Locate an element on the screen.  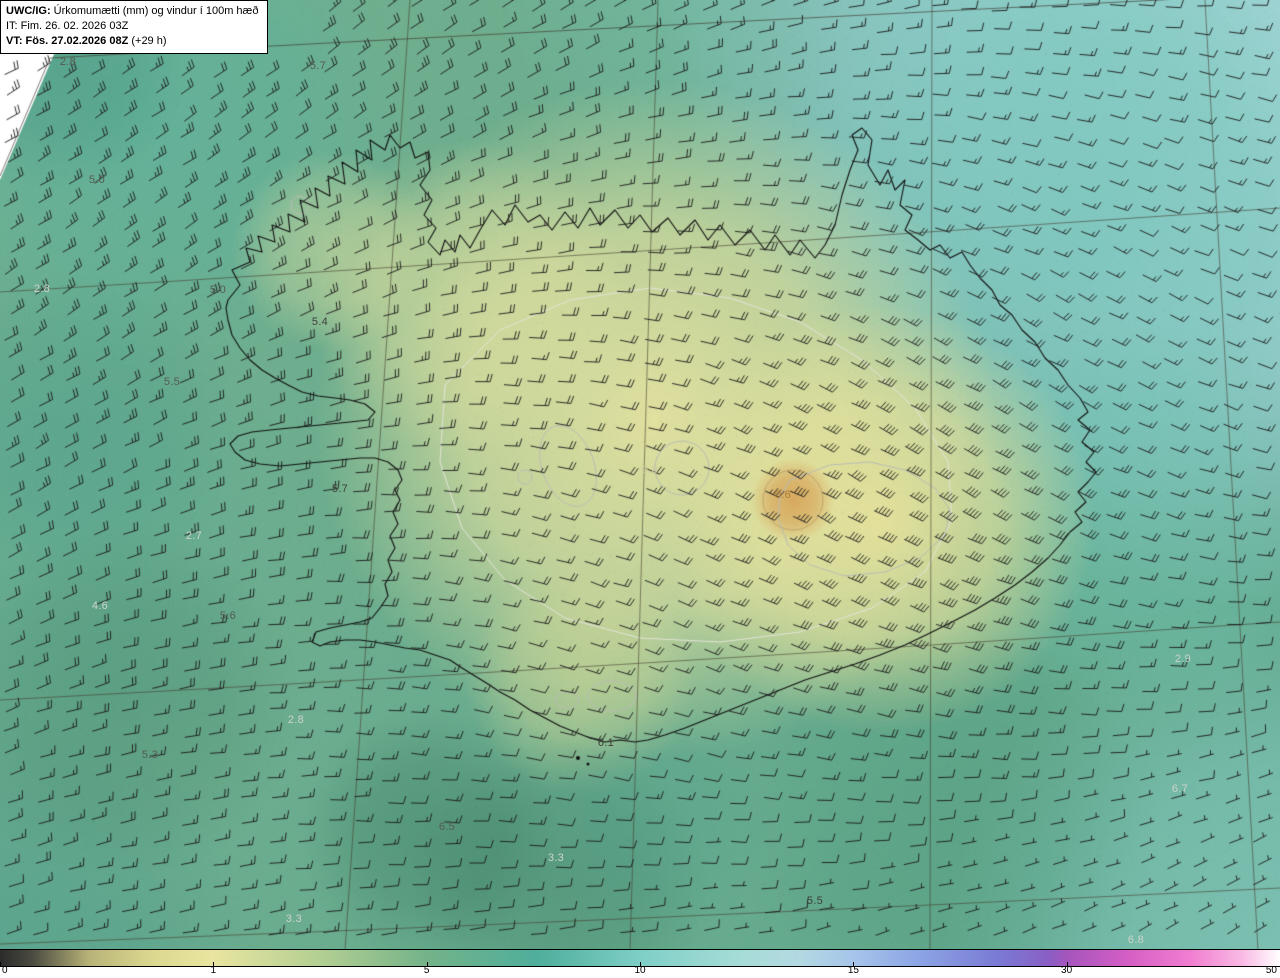
colorbar-tick-label: 15 is located at coordinates (853, 970).